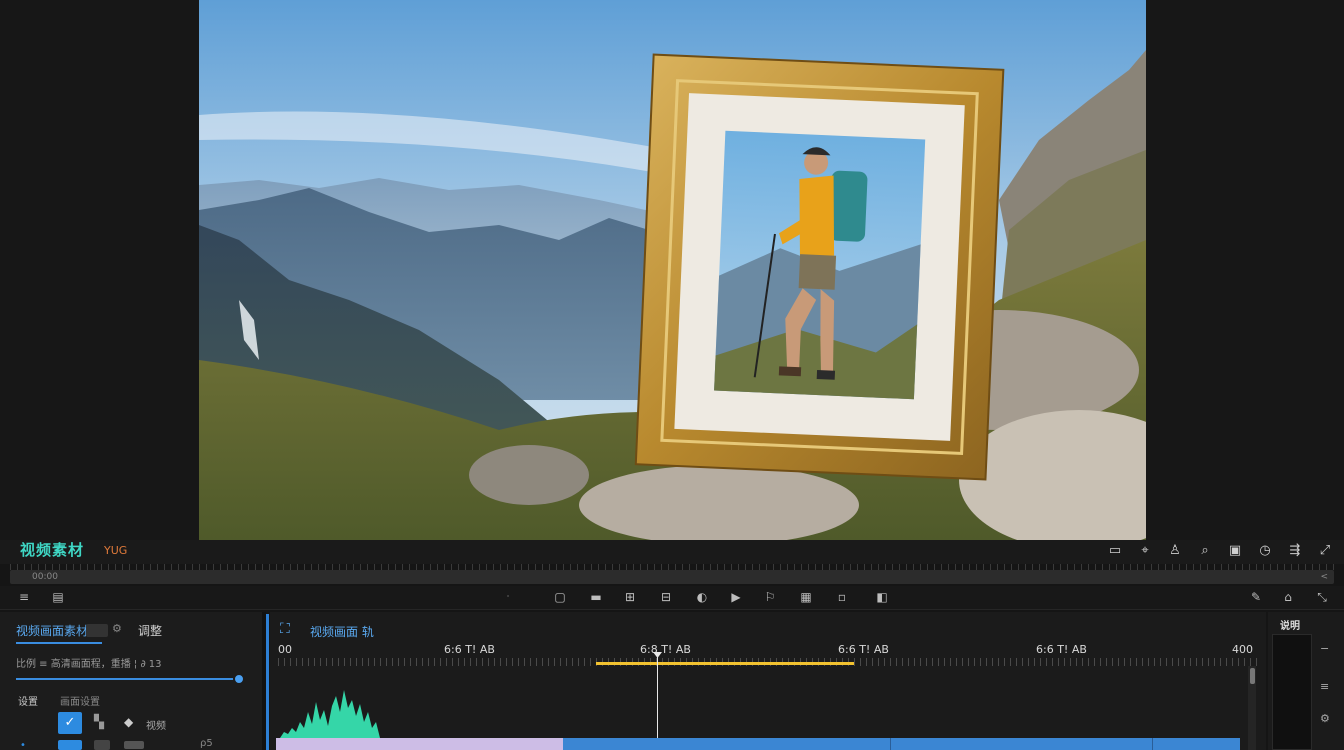 The image size is (1344, 750). Describe the element at coordinates (116, 550) in the screenshot. I see `app-subtitle: YUG` at that location.